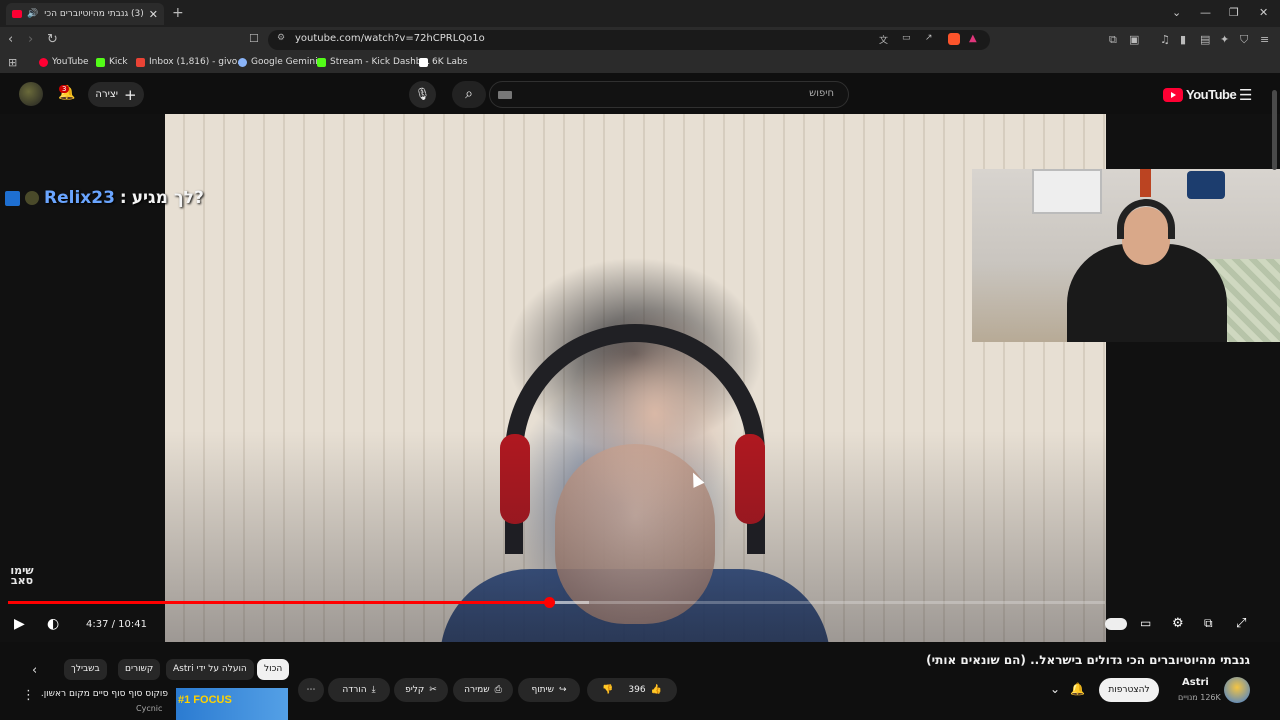  Describe the element at coordinates (232, 704) in the screenshot. I see `recommended-thumbnail: #1 FOCUS` at that location.